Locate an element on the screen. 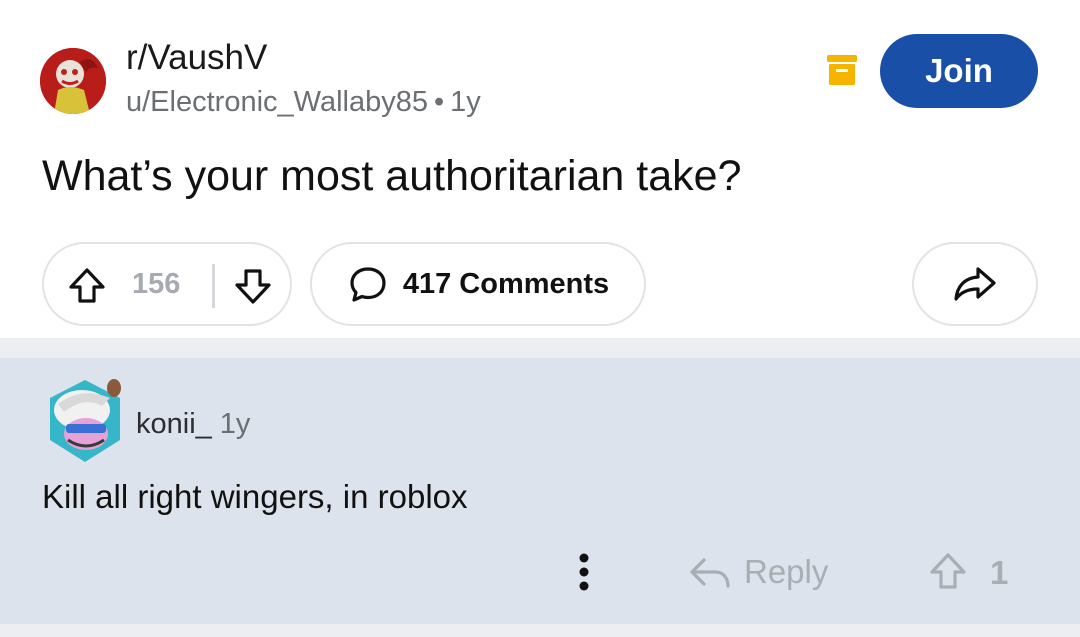 The width and height of the screenshot is (1080, 637). reply-label: Reply is located at coordinates (786, 571).